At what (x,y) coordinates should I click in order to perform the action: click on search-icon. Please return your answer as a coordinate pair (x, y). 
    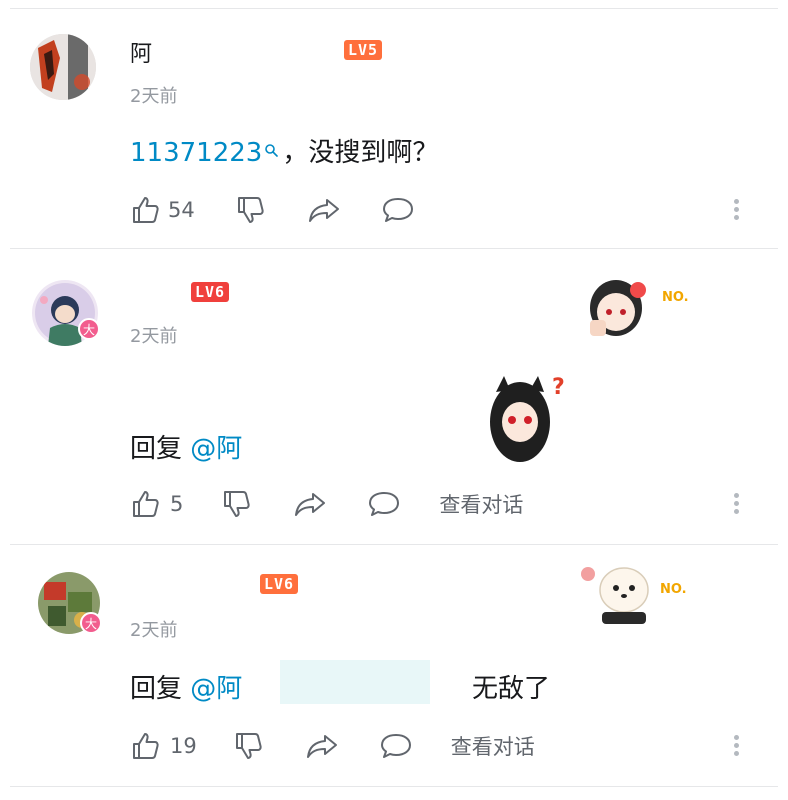
    Looking at the image, I should click on (271, 149).